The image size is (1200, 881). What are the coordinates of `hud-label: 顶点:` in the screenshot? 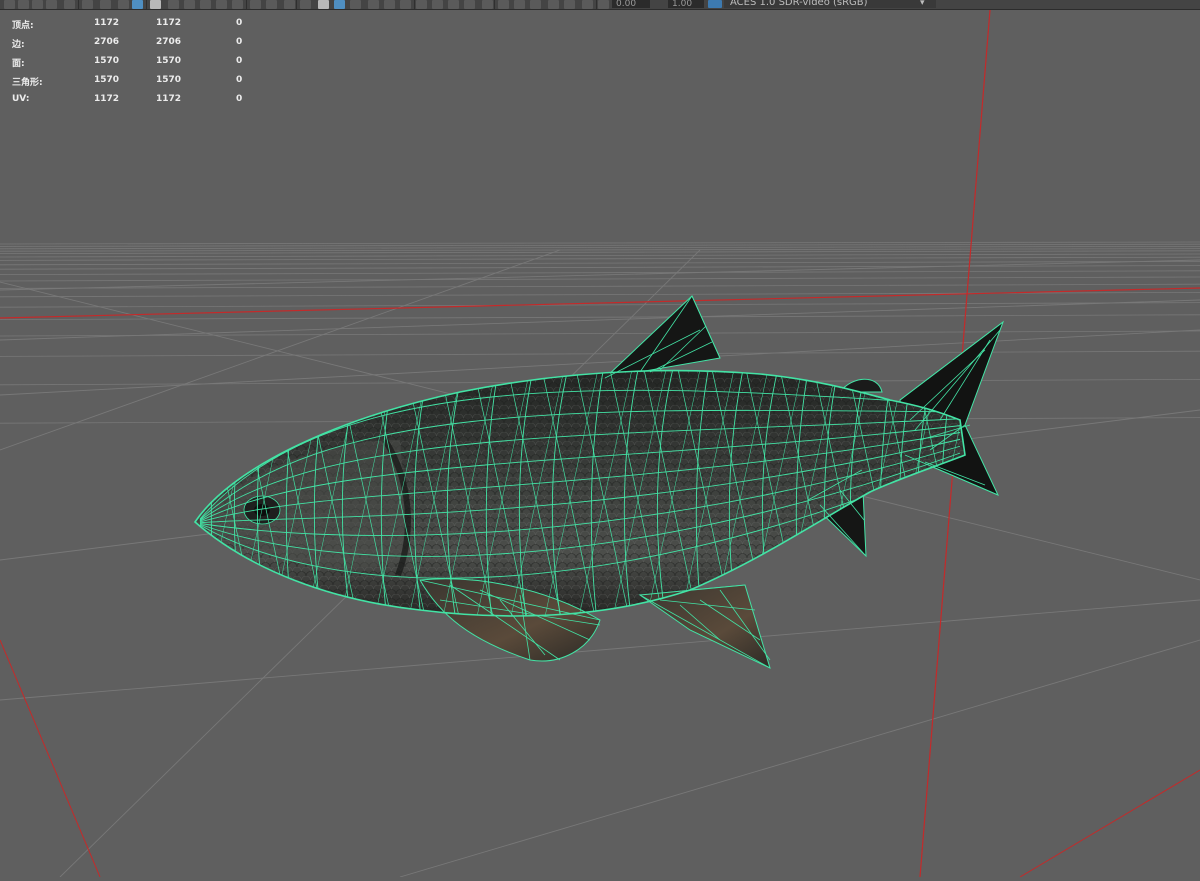 It's located at (23, 26).